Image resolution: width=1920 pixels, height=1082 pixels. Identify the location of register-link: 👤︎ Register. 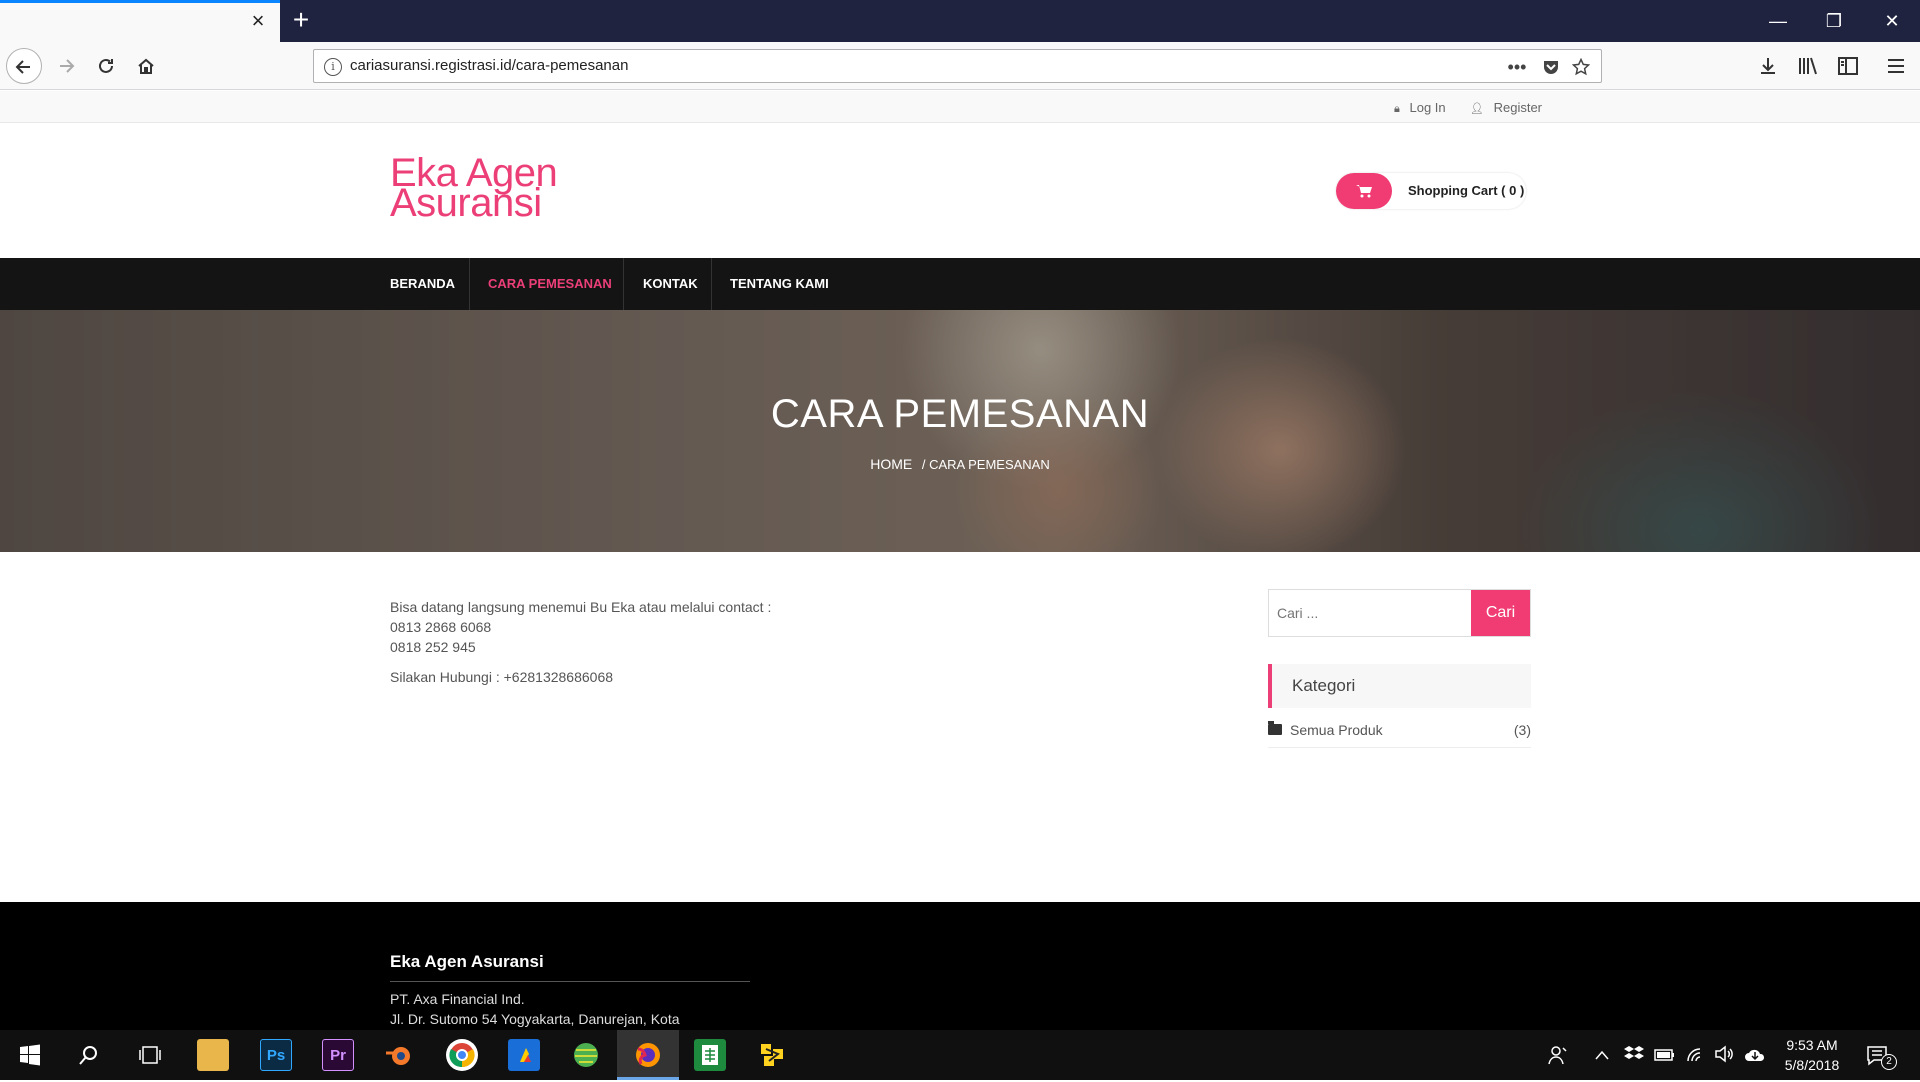
(1506, 107).